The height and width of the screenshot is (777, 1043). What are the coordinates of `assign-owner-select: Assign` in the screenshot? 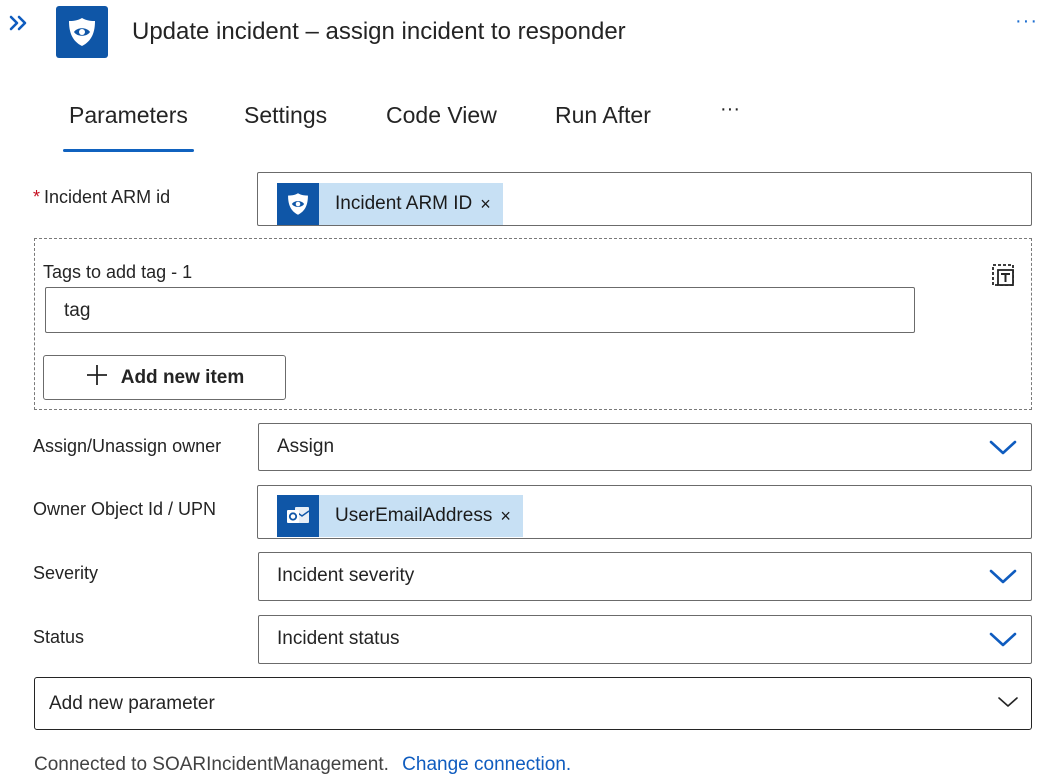 It's located at (645, 447).